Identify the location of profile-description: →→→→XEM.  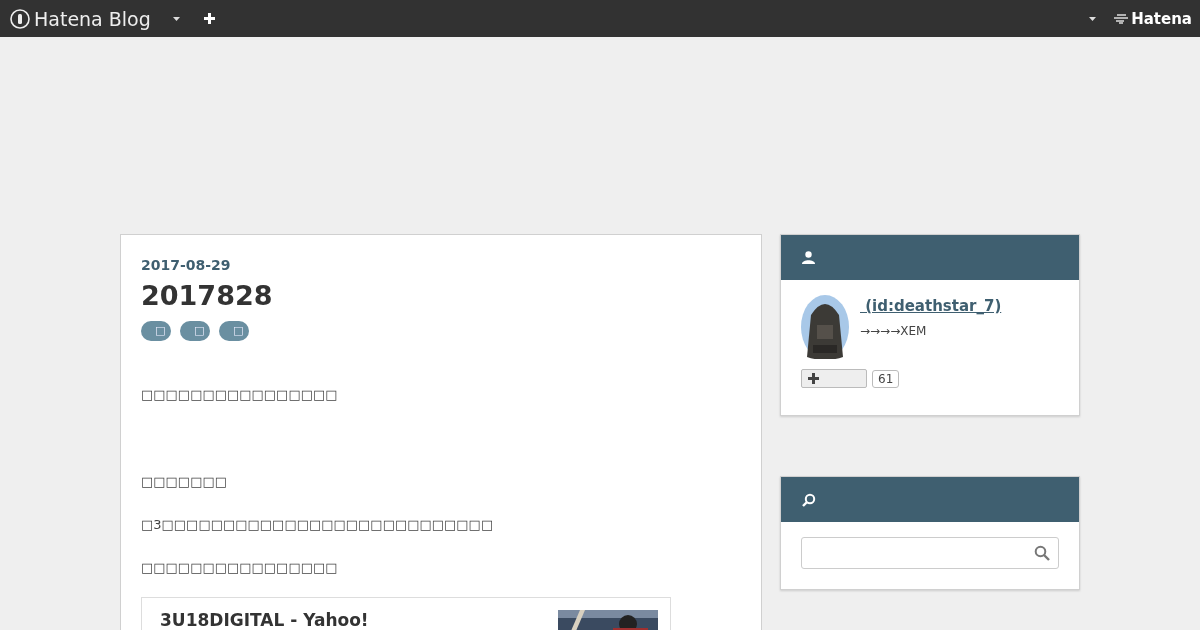
(894, 331).